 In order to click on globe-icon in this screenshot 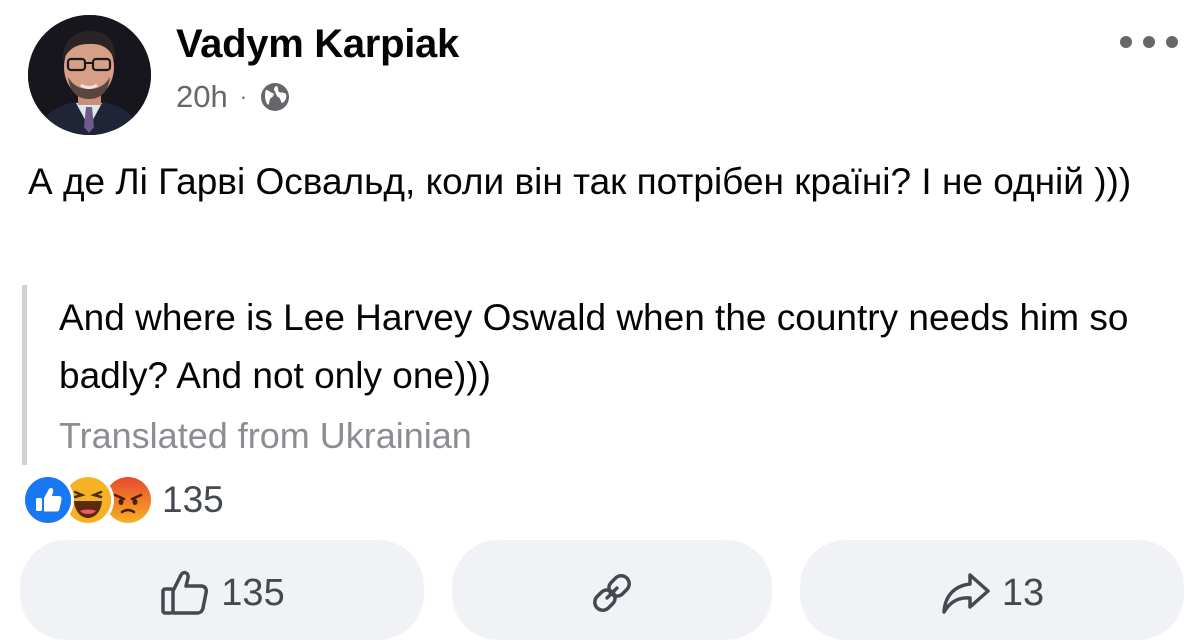, I will do `click(275, 97)`.